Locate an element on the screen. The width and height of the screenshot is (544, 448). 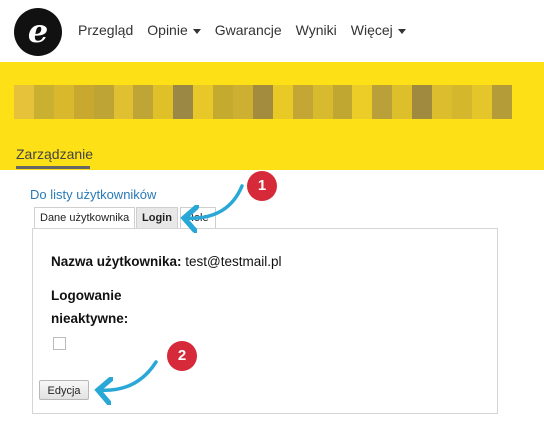
nav-item-wyniki: Wyniki is located at coordinates (316, 30).